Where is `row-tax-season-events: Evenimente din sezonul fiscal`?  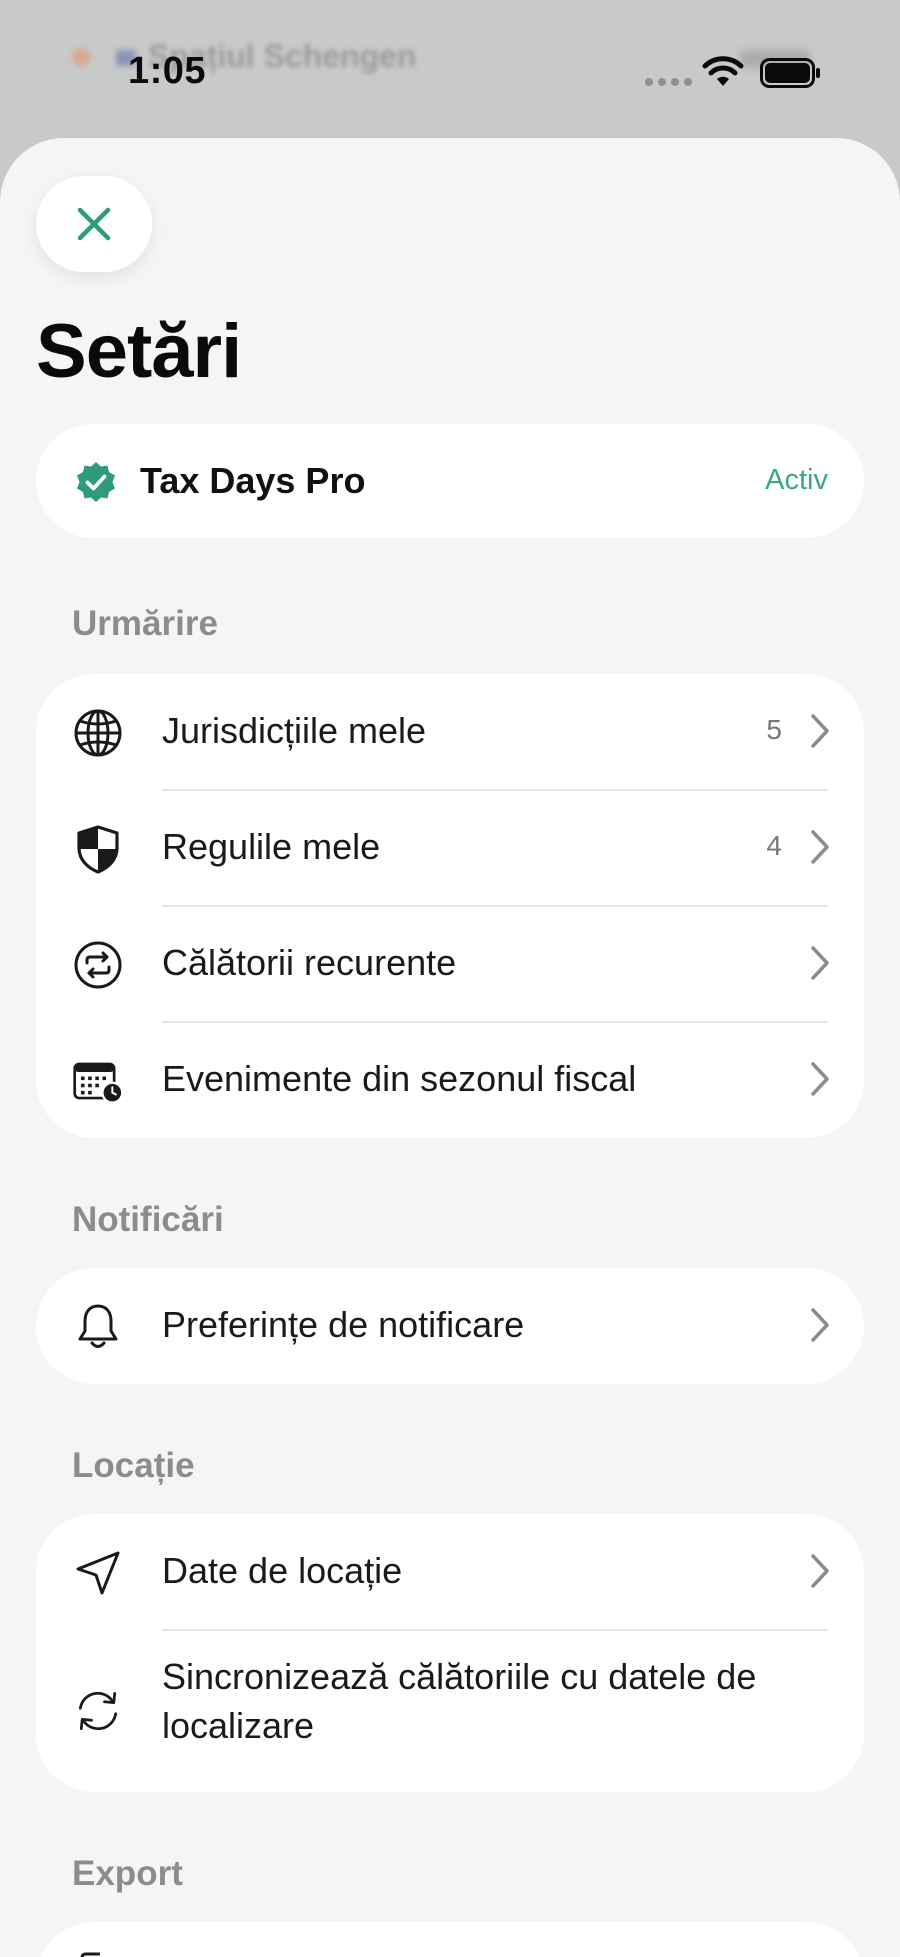 row-tax-season-events: Evenimente din sezonul fiscal is located at coordinates (450, 1080).